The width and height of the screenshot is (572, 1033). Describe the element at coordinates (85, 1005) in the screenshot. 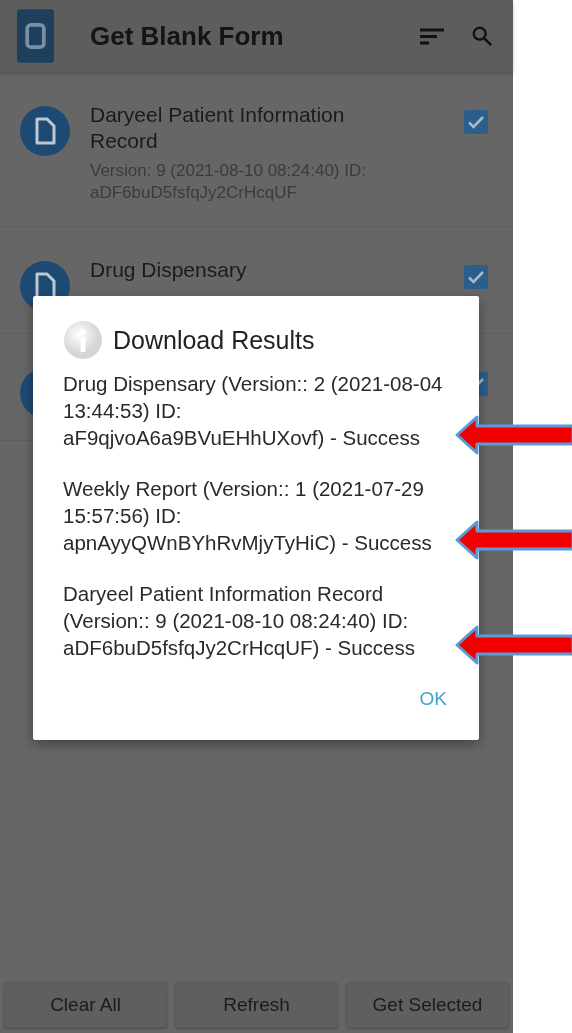

I see `action-button: Clear All` at that location.